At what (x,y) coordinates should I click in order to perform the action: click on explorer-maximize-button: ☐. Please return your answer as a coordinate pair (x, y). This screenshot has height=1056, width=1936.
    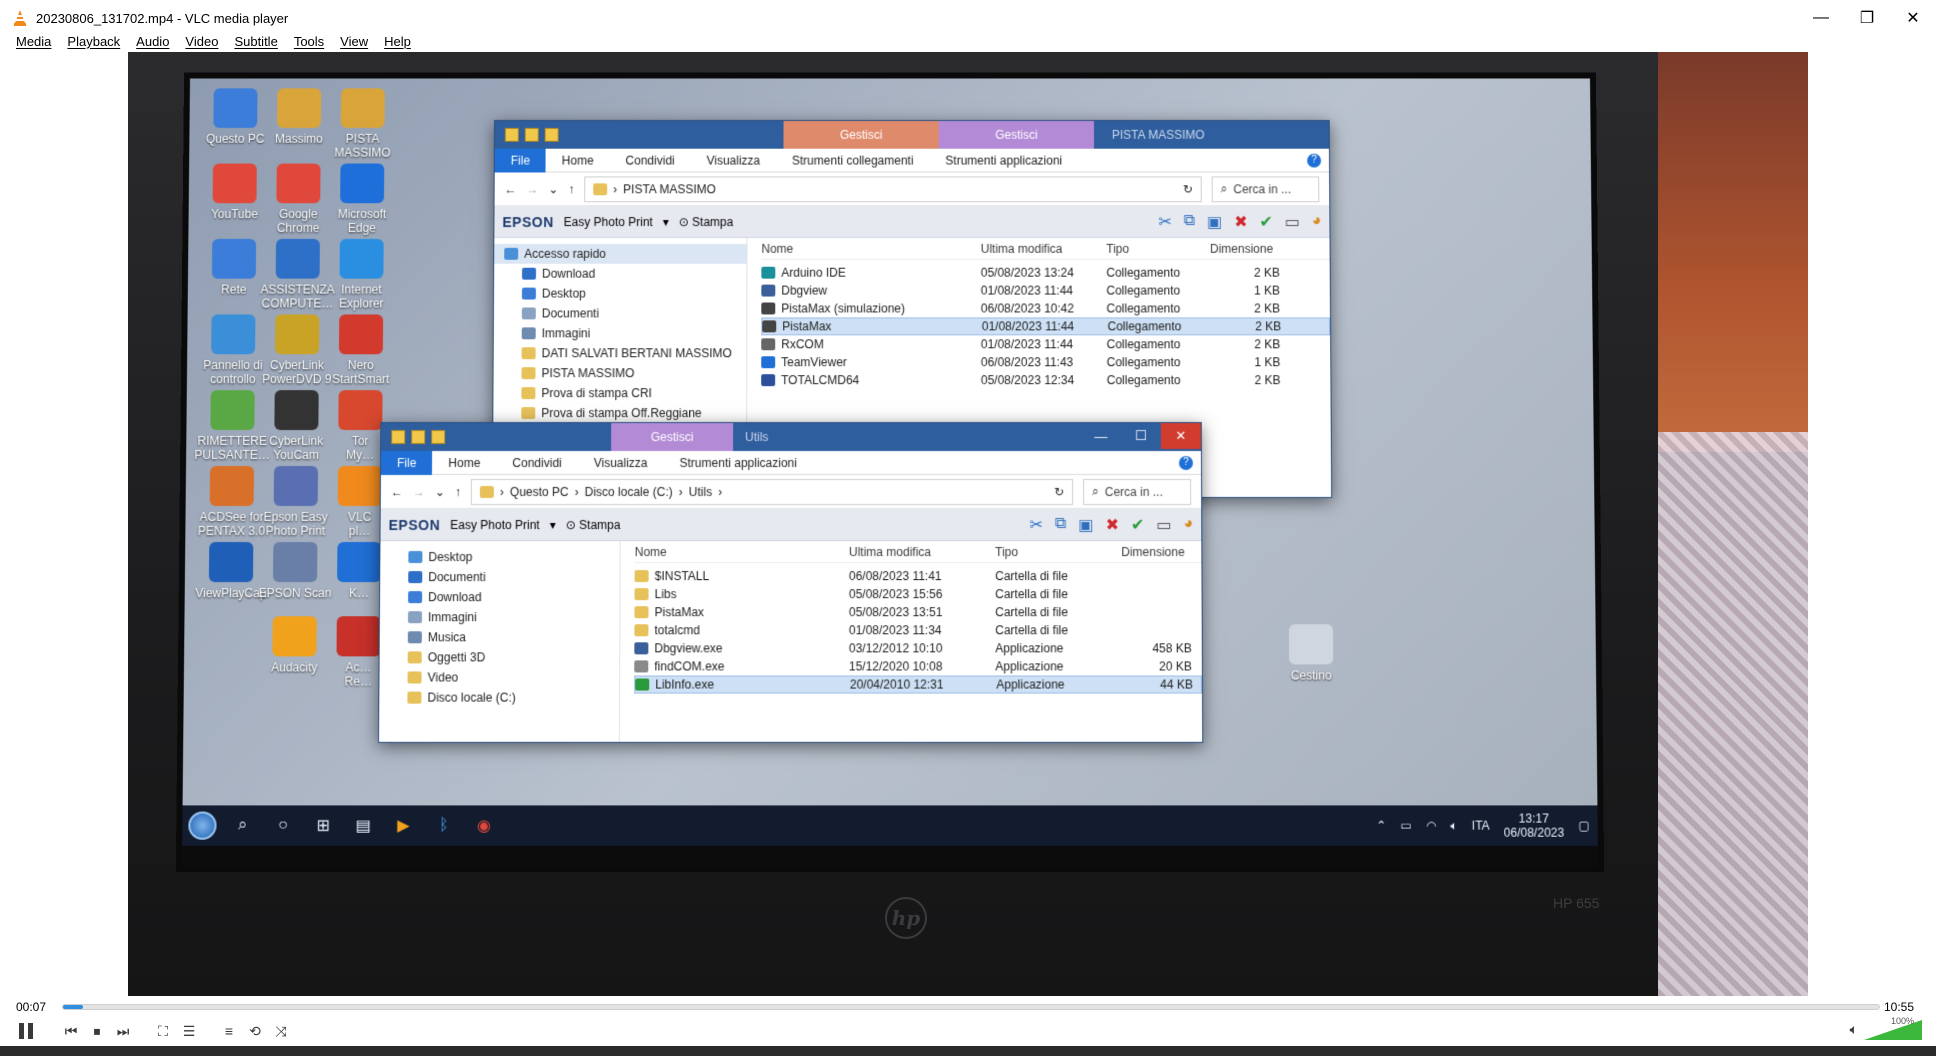
    Looking at the image, I should click on (1141, 436).